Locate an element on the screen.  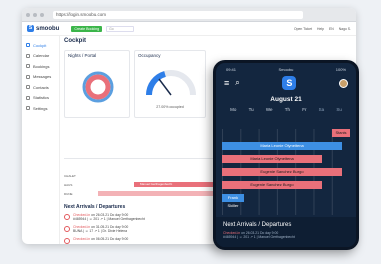
help-link: Help is located at coordinates (320, 29).